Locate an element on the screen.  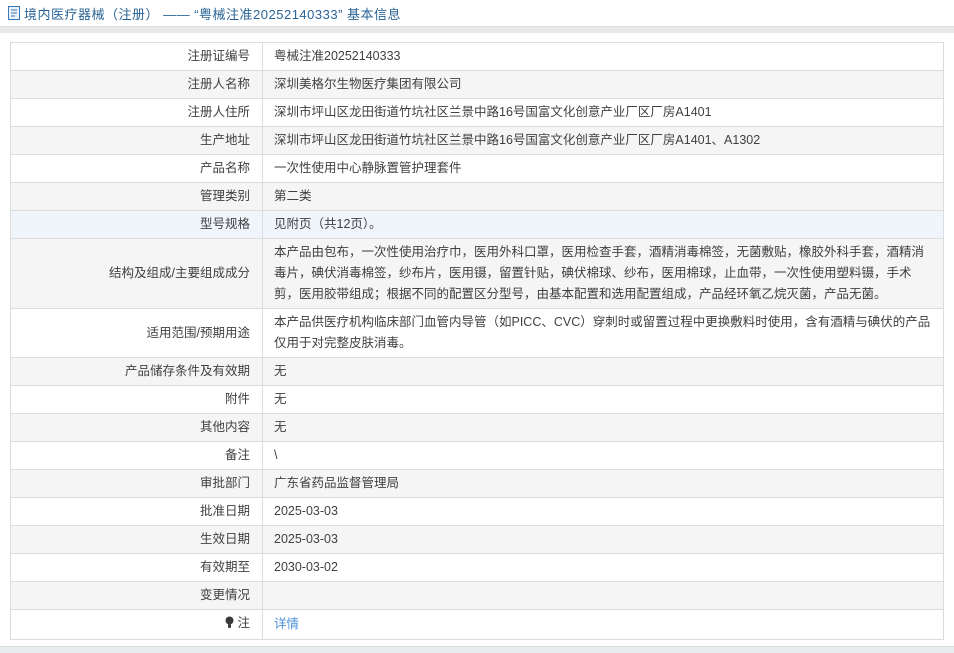
row-label-text: 注册人名称 is located at coordinates (218, 84).